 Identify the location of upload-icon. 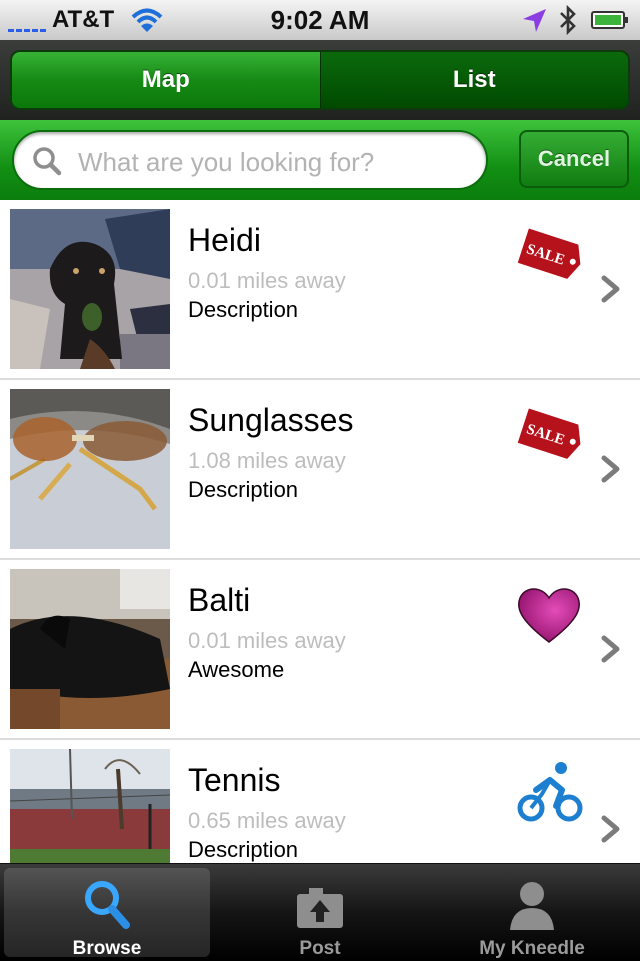
(320, 908).